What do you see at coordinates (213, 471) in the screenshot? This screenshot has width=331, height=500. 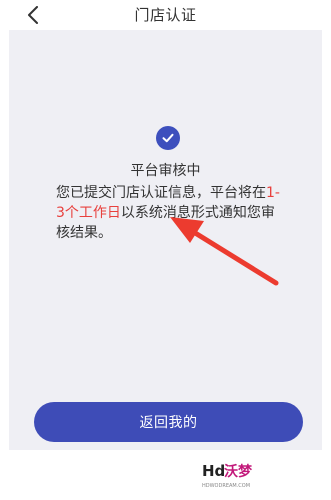 I see `svg-text: Hd` at bounding box center [213, 471].